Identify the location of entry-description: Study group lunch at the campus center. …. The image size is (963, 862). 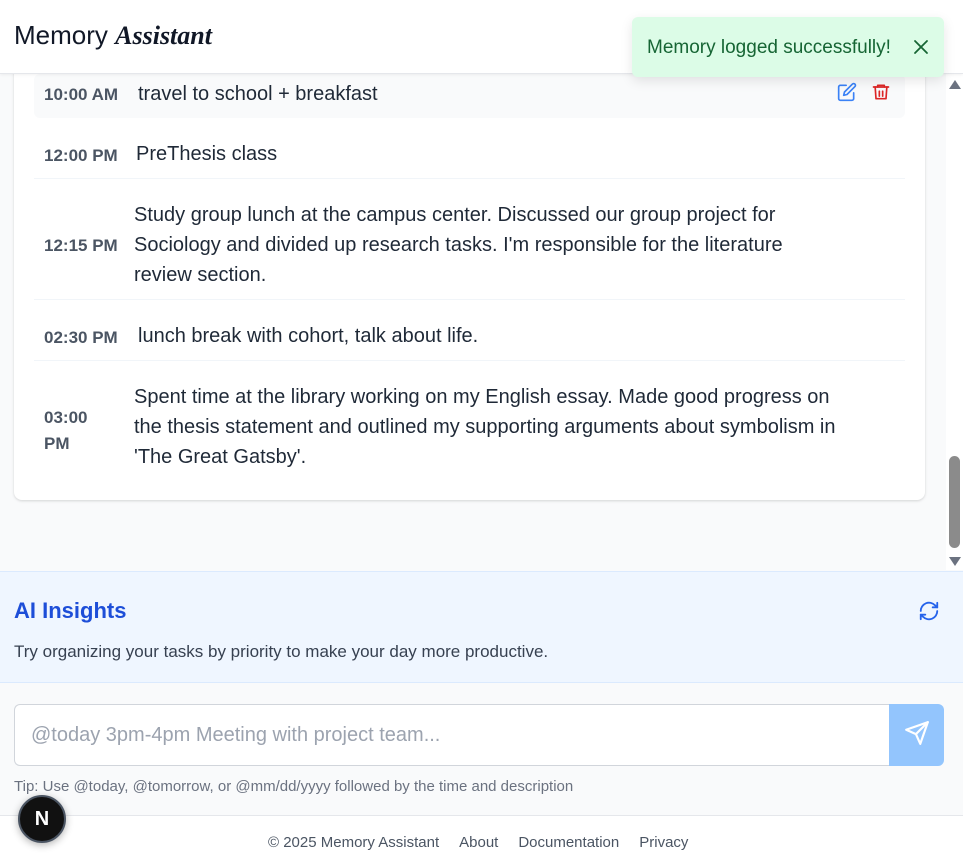
(458, 245).